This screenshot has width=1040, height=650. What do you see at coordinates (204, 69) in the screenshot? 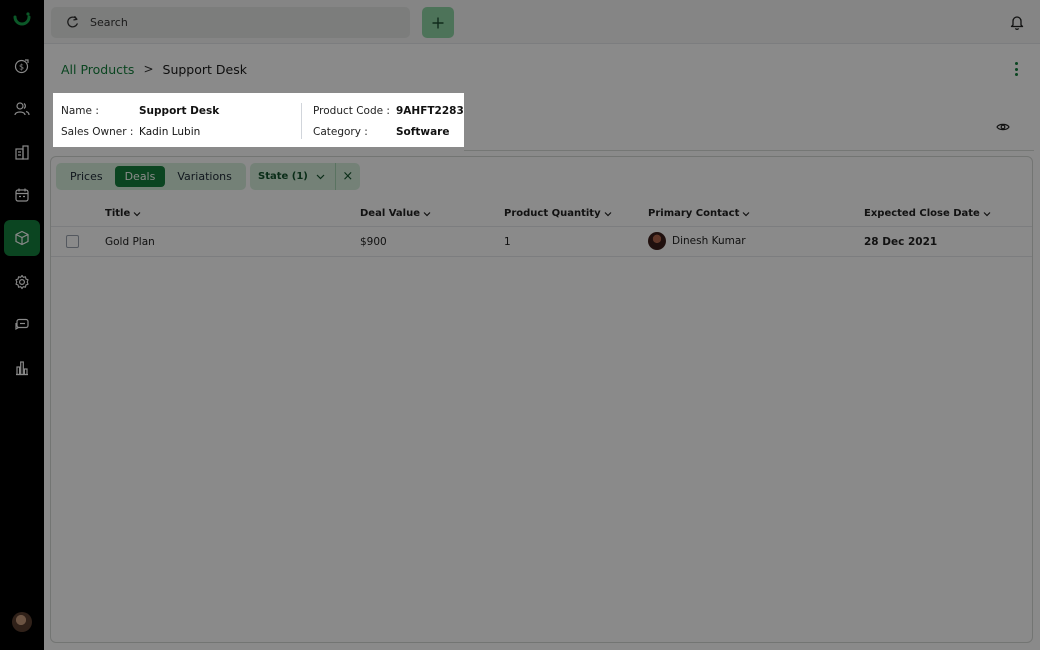
I see `breadcrumb-current: Support Desk` at bounding box center [204, 69].